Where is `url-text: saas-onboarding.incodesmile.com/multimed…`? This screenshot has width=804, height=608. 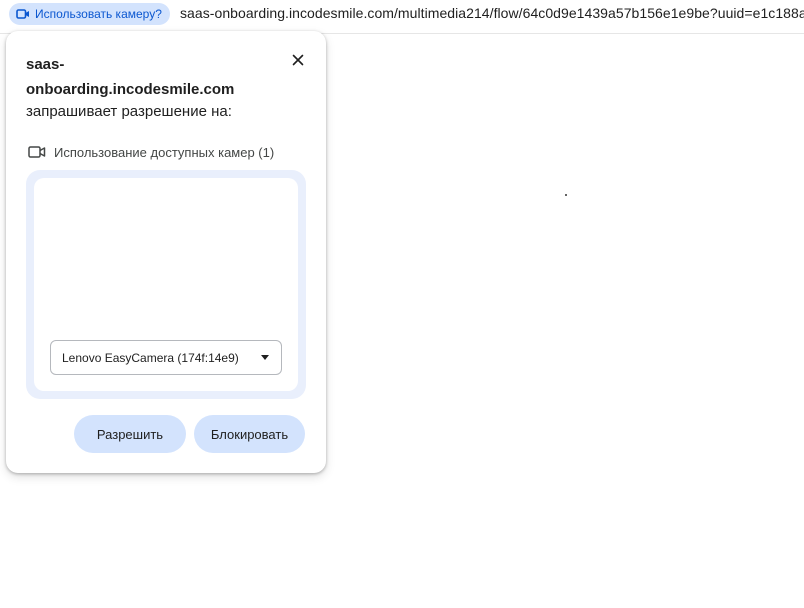 url-text: saas-onboarding.incodesmile.com/multimed… is located at coordinates (492, 13).